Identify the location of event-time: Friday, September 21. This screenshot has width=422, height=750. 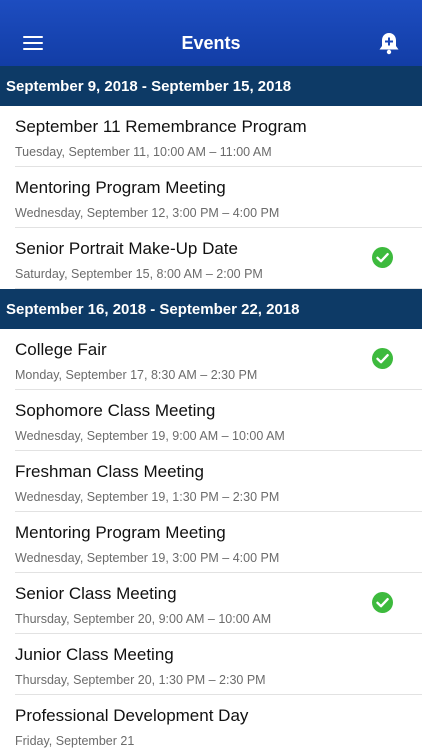
(75, 741).